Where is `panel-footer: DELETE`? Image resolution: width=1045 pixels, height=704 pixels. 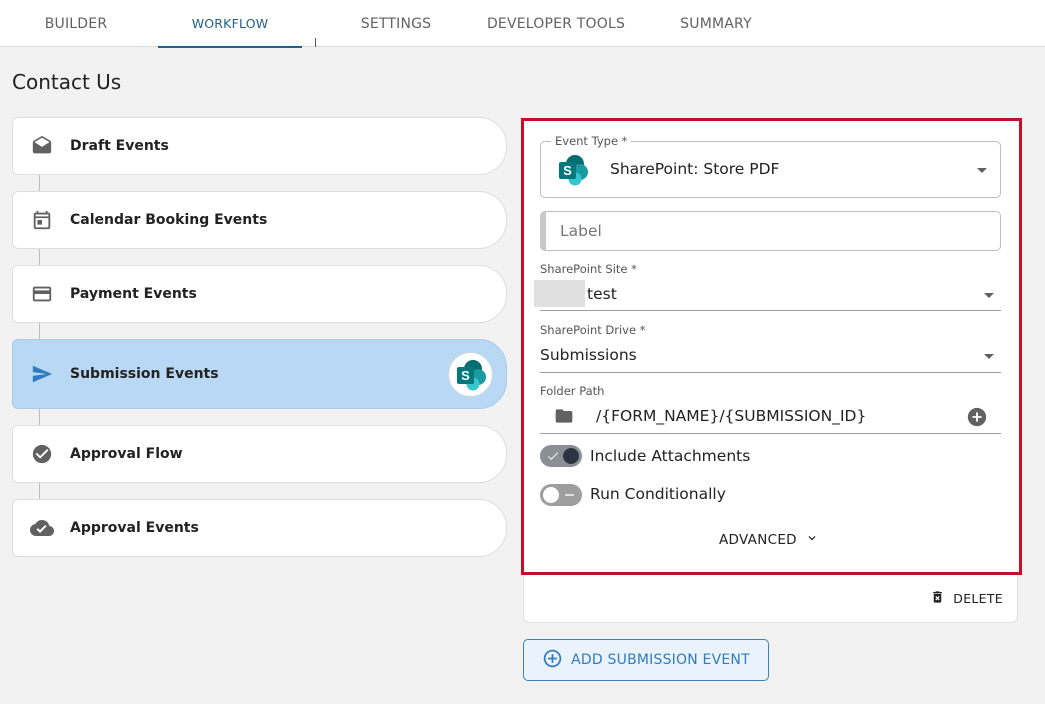
panel-footer: DELETE is located at coordinates (770, 599).